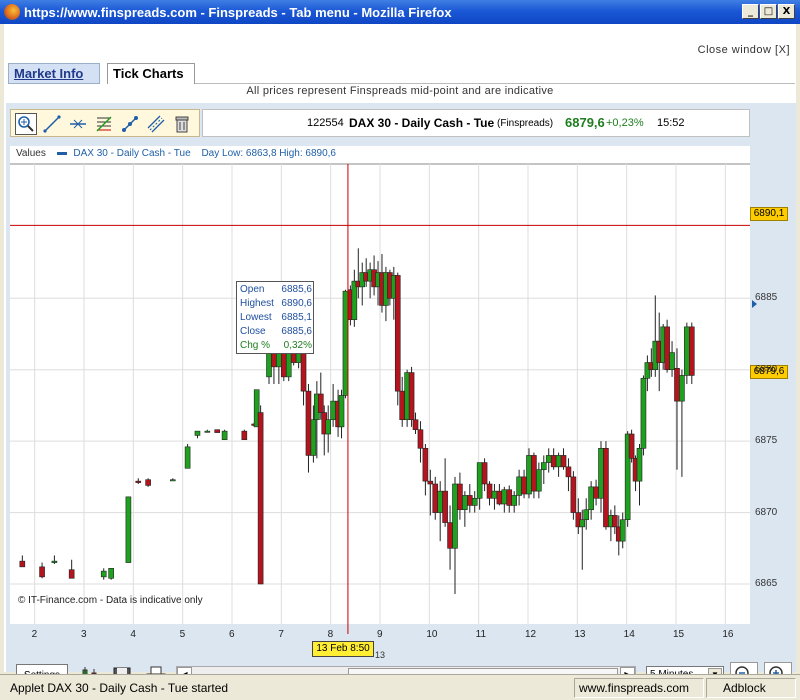  Describe the element at coordinates (276, 345) in the screenshot. I see `tooltip-change: Chg % 0,32%` at that location.